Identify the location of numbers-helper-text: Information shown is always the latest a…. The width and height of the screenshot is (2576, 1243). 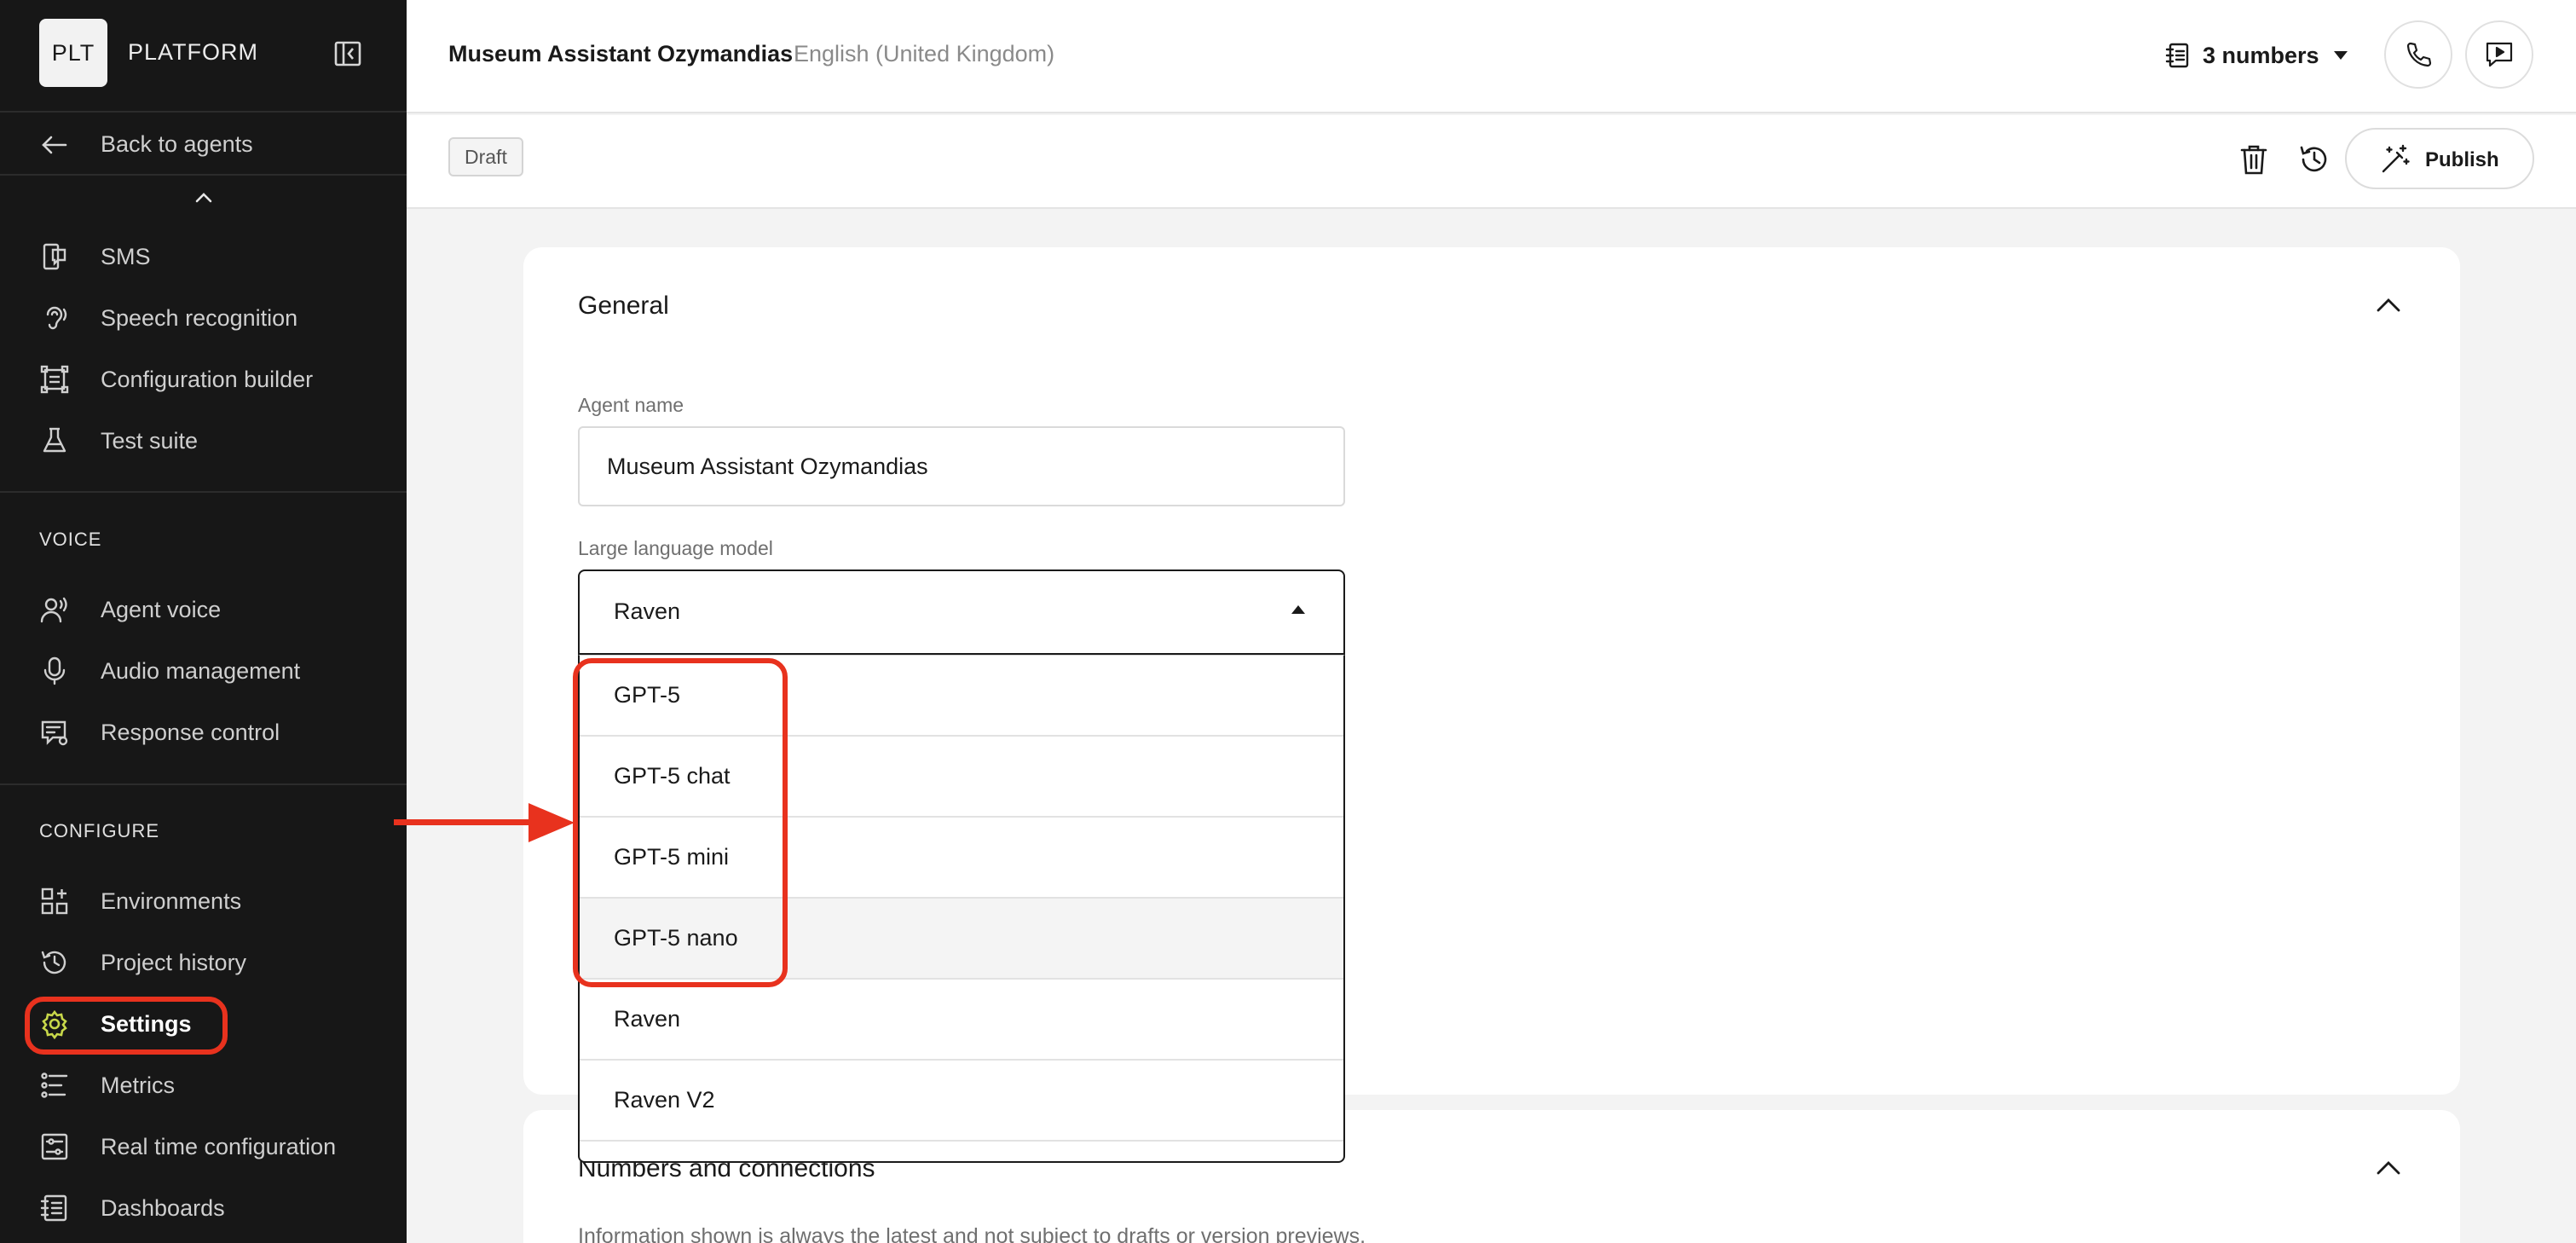
(972, 1233).